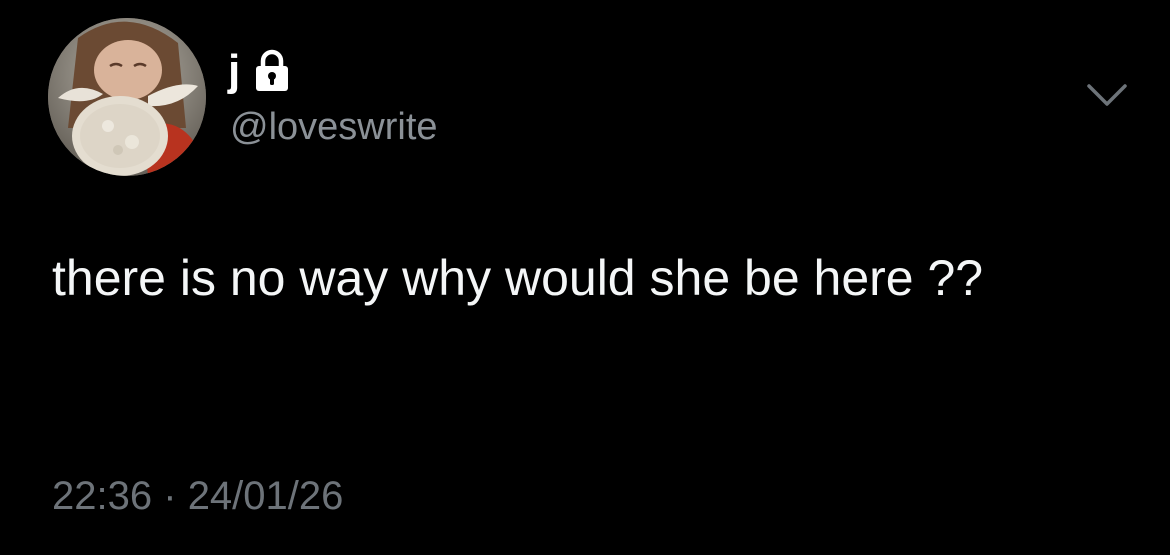 The image size is (1170, 555). I want to click on author-name-row: j, so click(260, 71).